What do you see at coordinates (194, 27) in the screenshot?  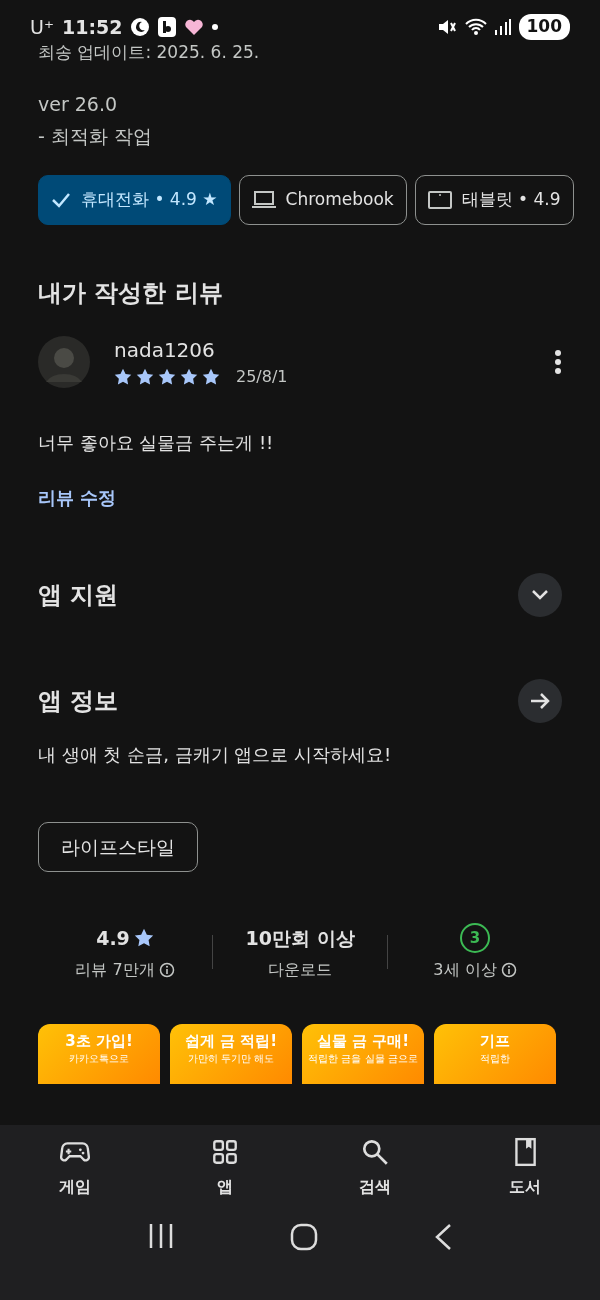 I see `heart-icon` at bounding box center [194, 27].